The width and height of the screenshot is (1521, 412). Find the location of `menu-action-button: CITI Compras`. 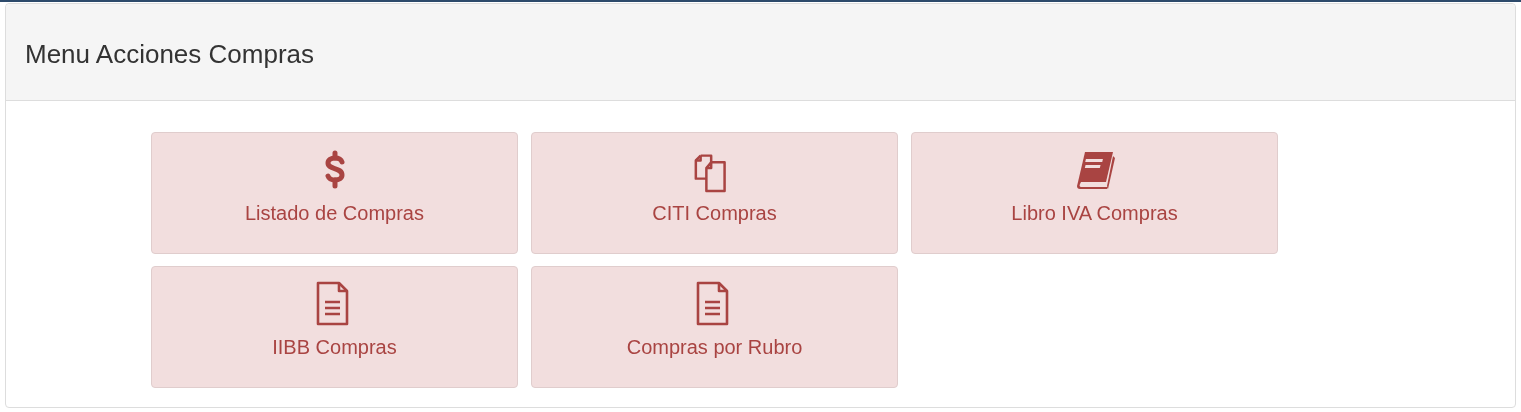

menu-action-button: CITI Compras is located at coordinates (714, 193).